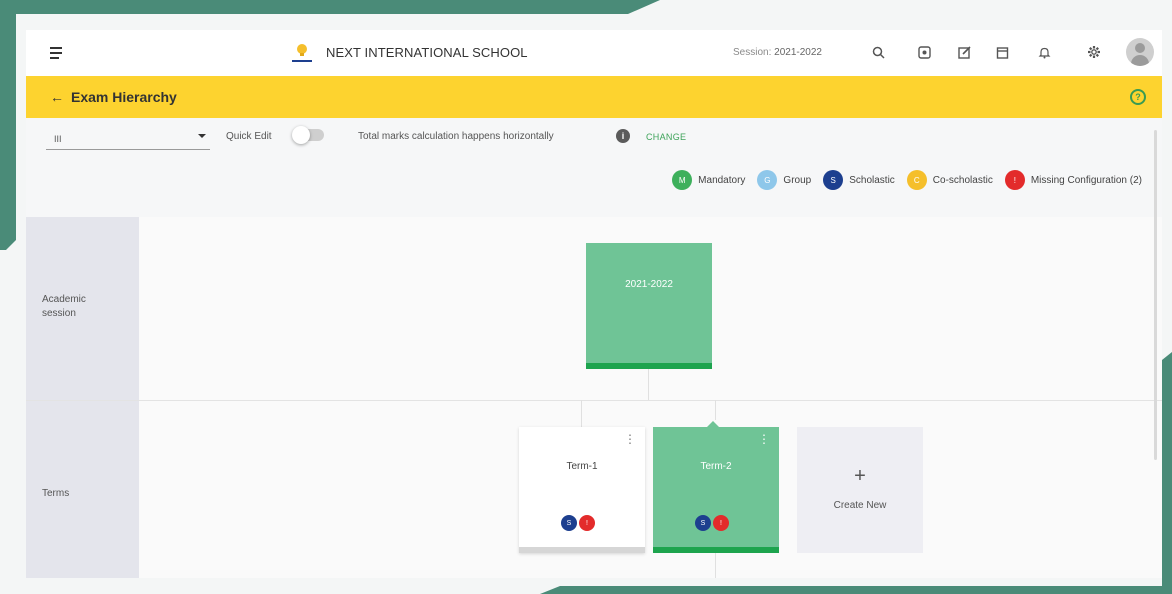 The width and height of the screenshot is (1172, 594). Describe the element at coordinates (716, 490) in the screenshot. I see `term-card-2: ⋮ Term-2 S !` at that location.